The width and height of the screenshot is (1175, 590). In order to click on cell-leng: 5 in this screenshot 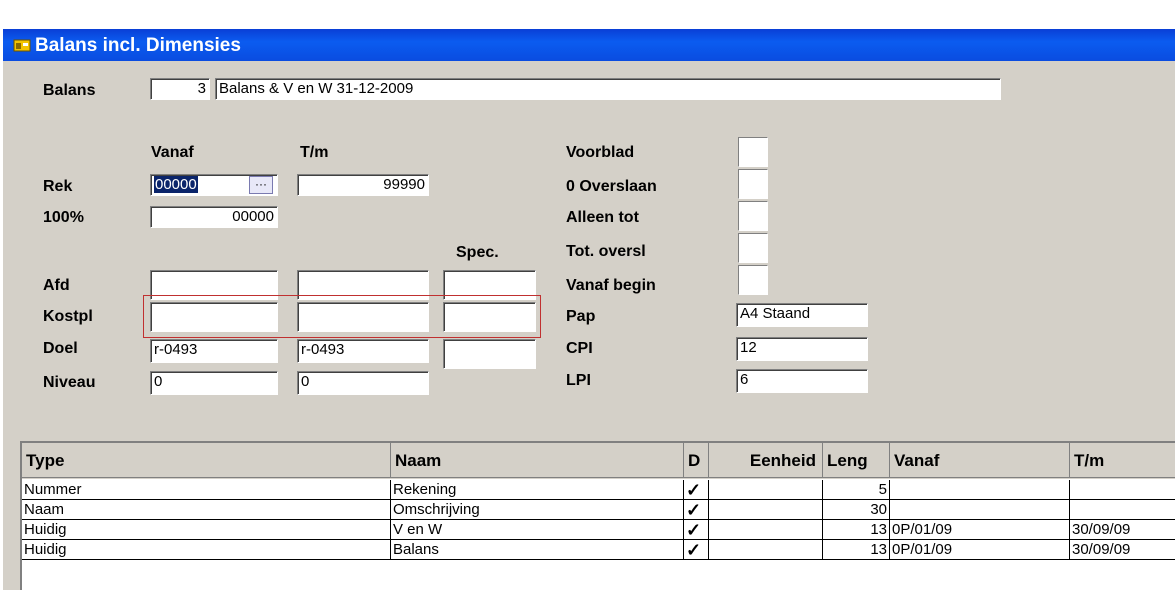, I will do `click(856, 490)`.